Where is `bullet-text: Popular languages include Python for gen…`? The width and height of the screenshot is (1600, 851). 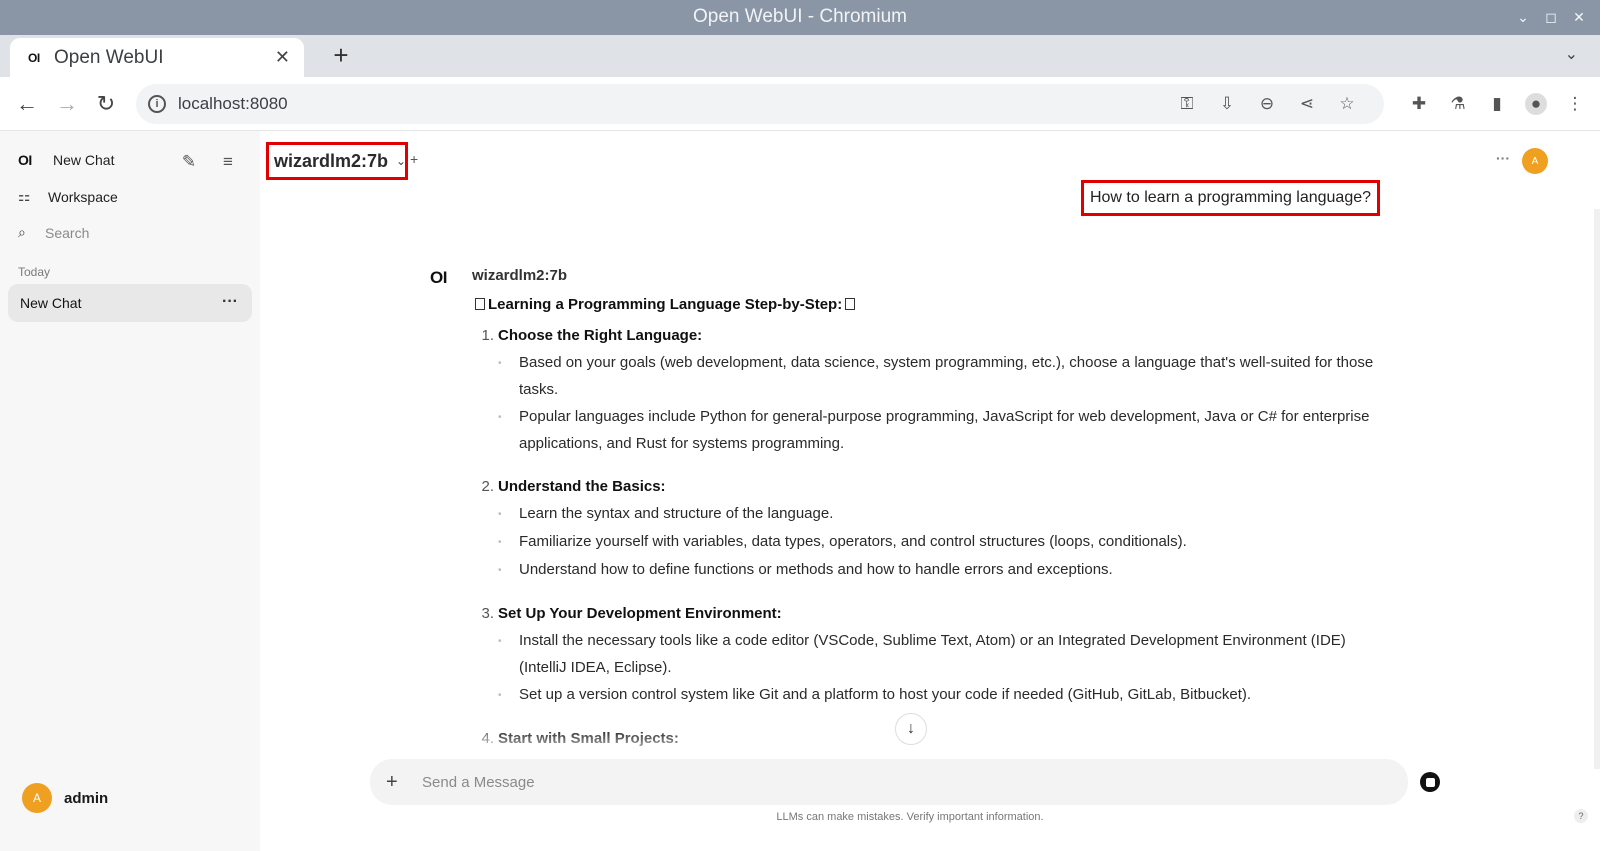 bullet-text: Popular languages include Python for gen… is located at coordinates (944, 430).